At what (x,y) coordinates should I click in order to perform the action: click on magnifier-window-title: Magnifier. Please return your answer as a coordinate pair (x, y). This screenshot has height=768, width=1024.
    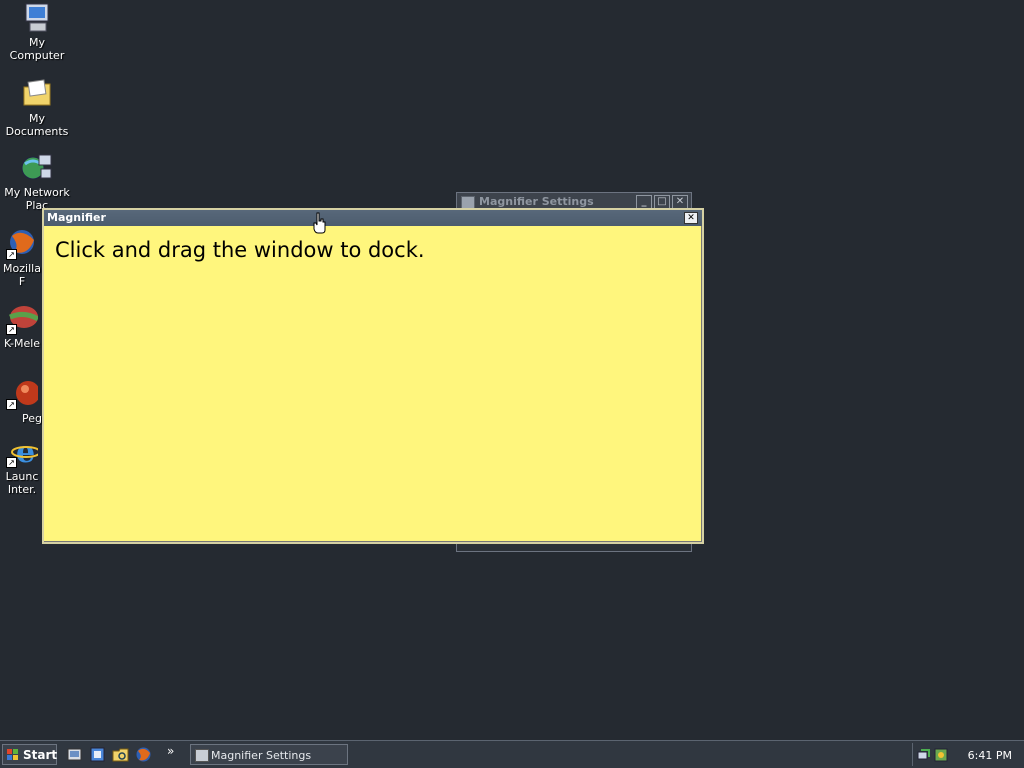
    Looking at the image, I should click on (76, 217).